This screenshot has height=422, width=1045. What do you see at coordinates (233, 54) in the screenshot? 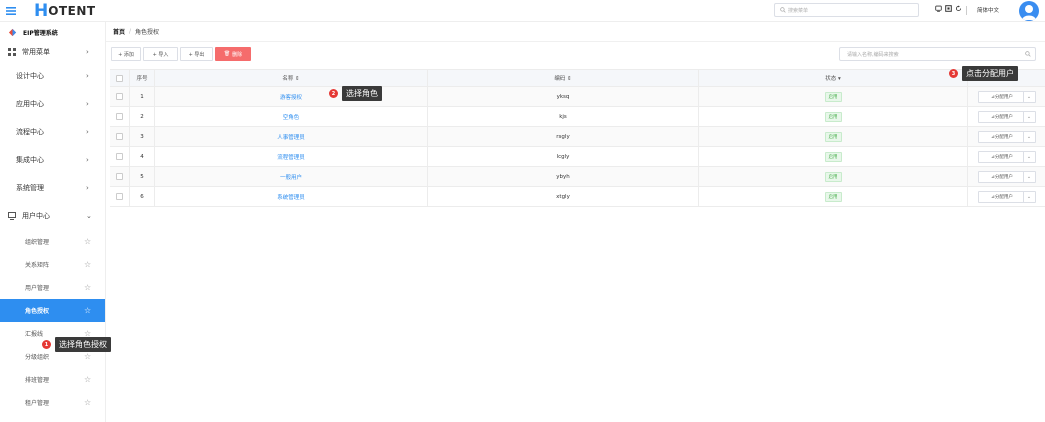
I see `delete-button: 🗑 删除` at bounding box center [233, 54].